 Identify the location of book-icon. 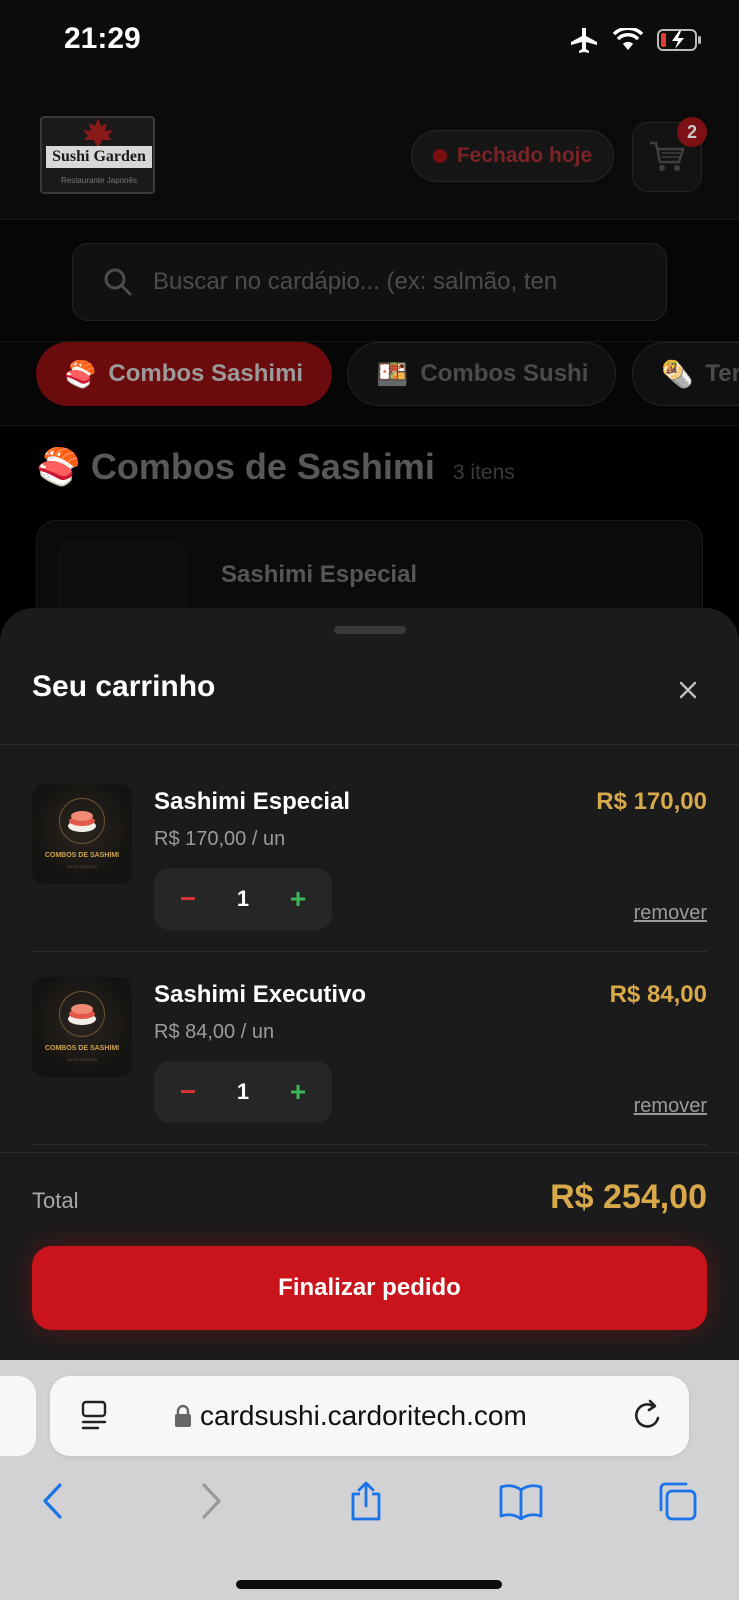
(521, 1502).